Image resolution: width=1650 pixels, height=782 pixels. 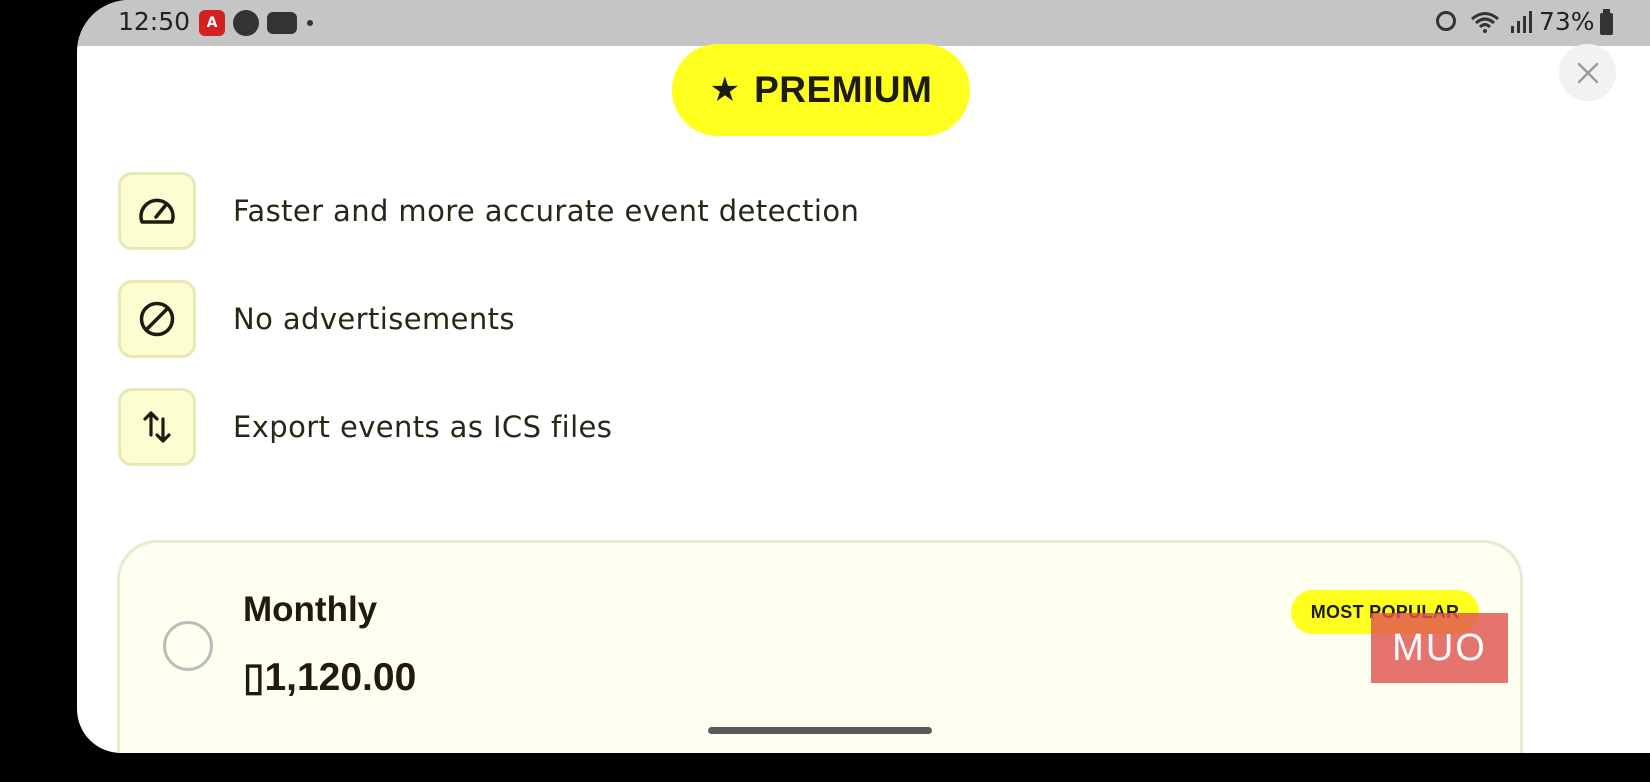 I want to click on block-icon, so click(x=157, y=319).